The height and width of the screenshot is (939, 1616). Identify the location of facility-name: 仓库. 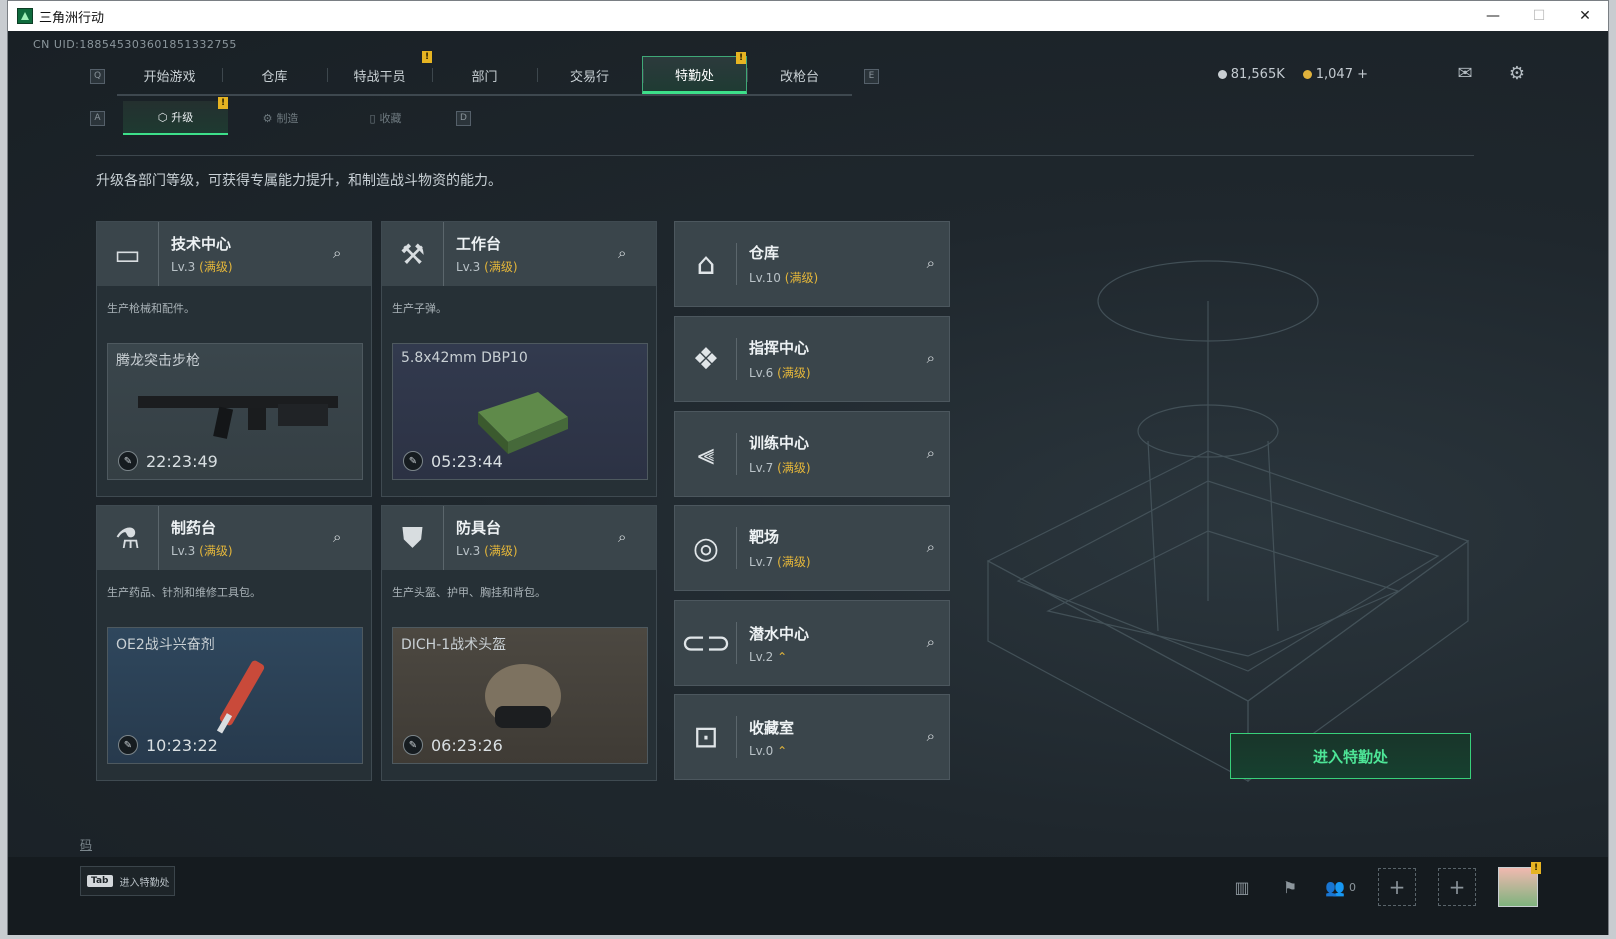
(764, 253).